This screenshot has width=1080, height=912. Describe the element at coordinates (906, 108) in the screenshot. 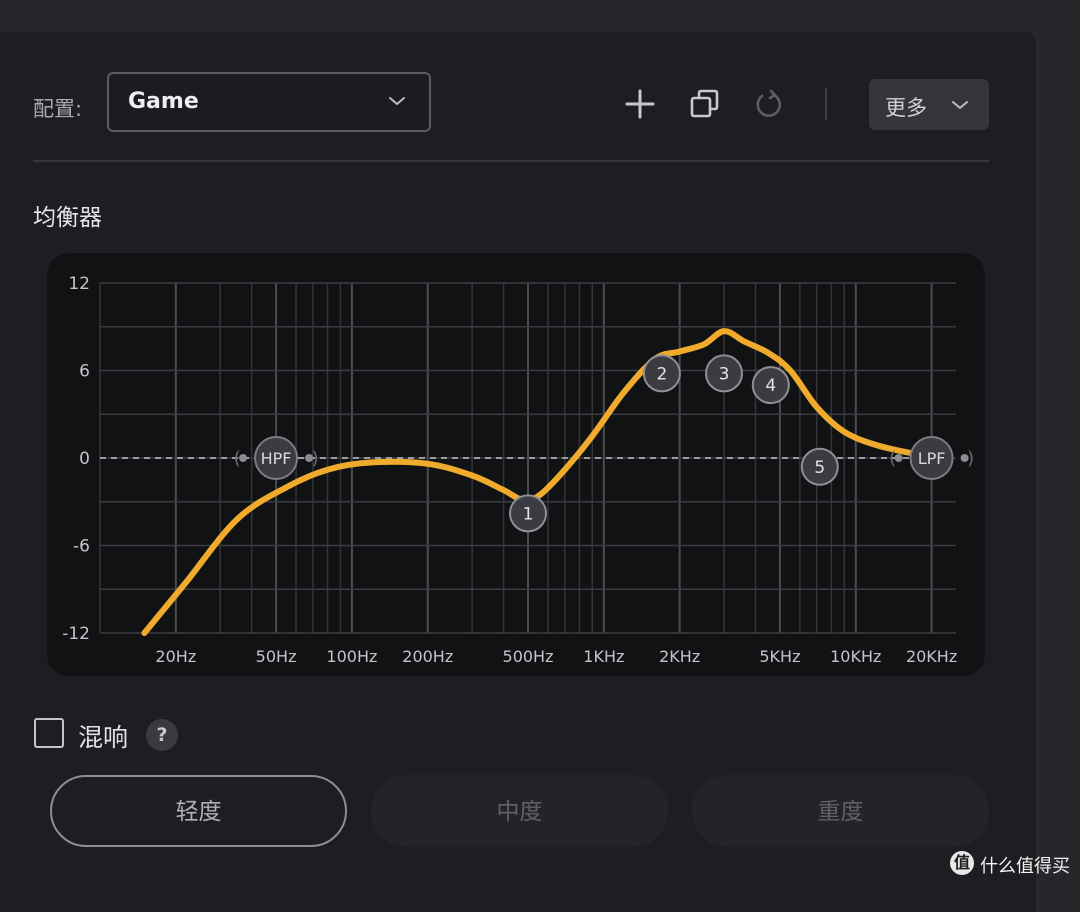

I see `more-button-label: 更多` at that location.